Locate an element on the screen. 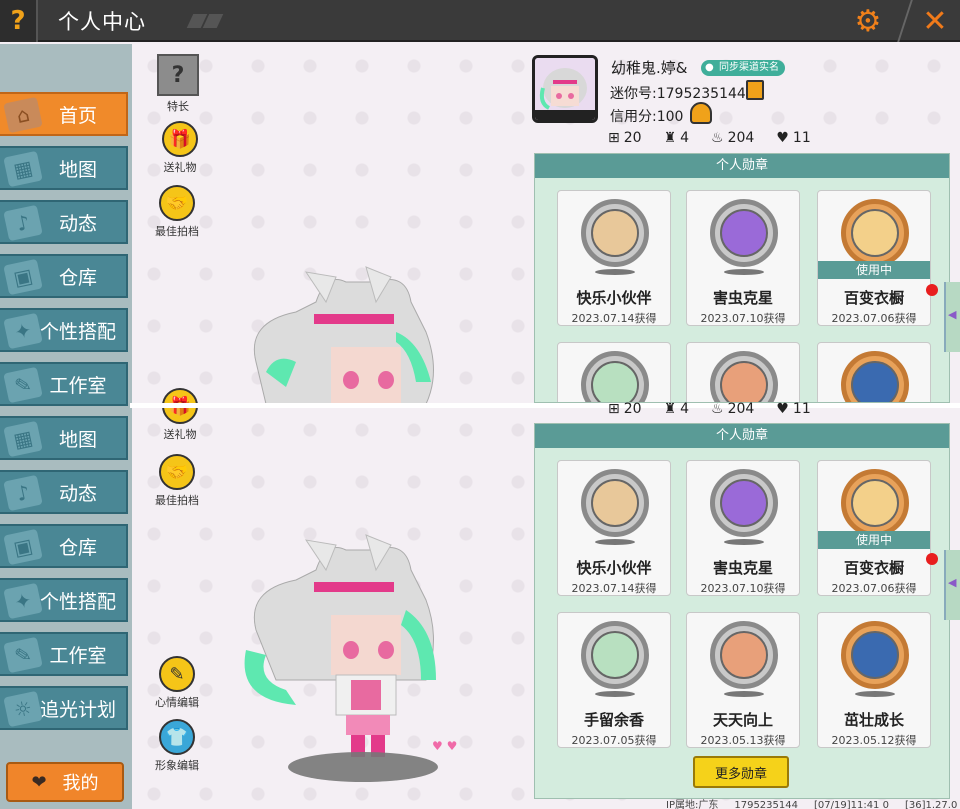 Image resolution: width=960 pixels, height=809 pixels. studio-icon: ✎ is located at coordinates (23, 385).